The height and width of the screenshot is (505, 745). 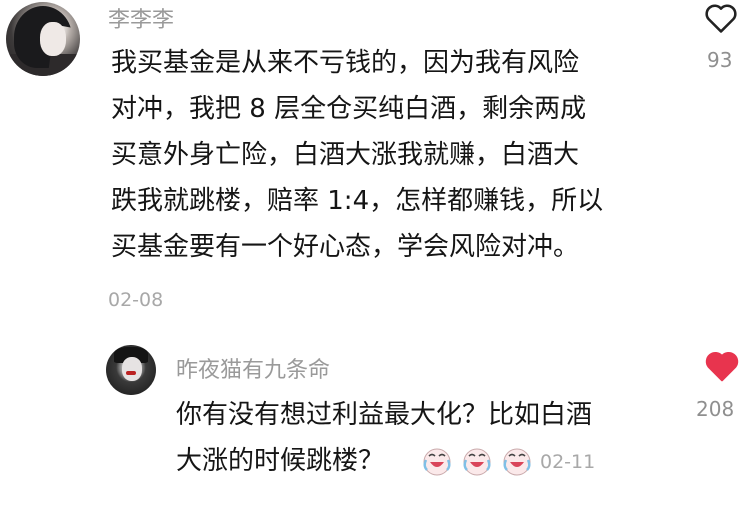 I want to click on emoji-group, so click(x=477, y=461).